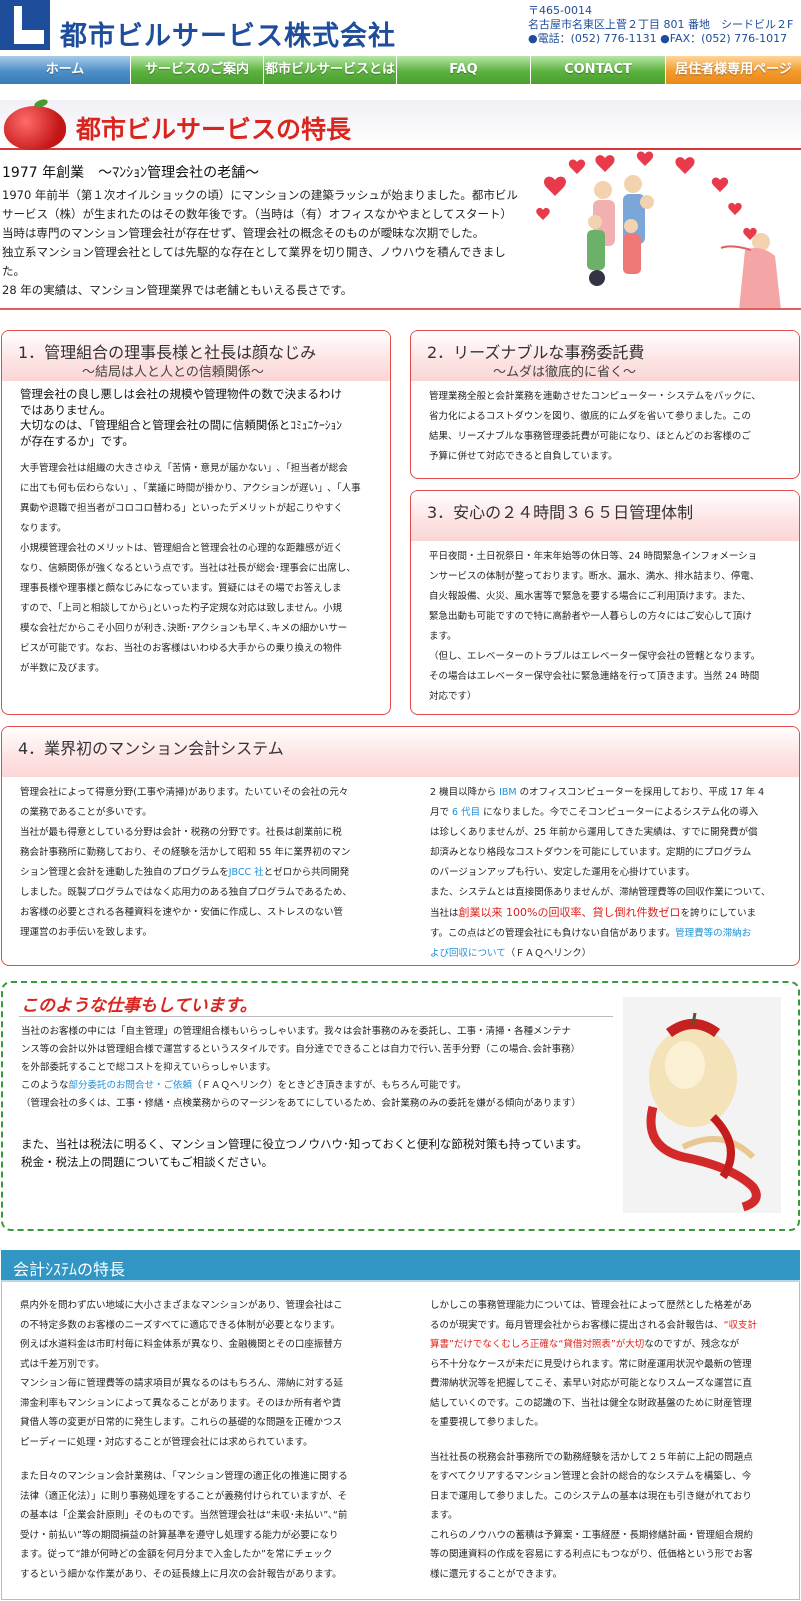 This screenshot has width=801, height=1601. I want to click on body-line: ション管理と会計を連動した独自のプログラムをJBCC 社とゼロから共同開発, so click(200, 873).